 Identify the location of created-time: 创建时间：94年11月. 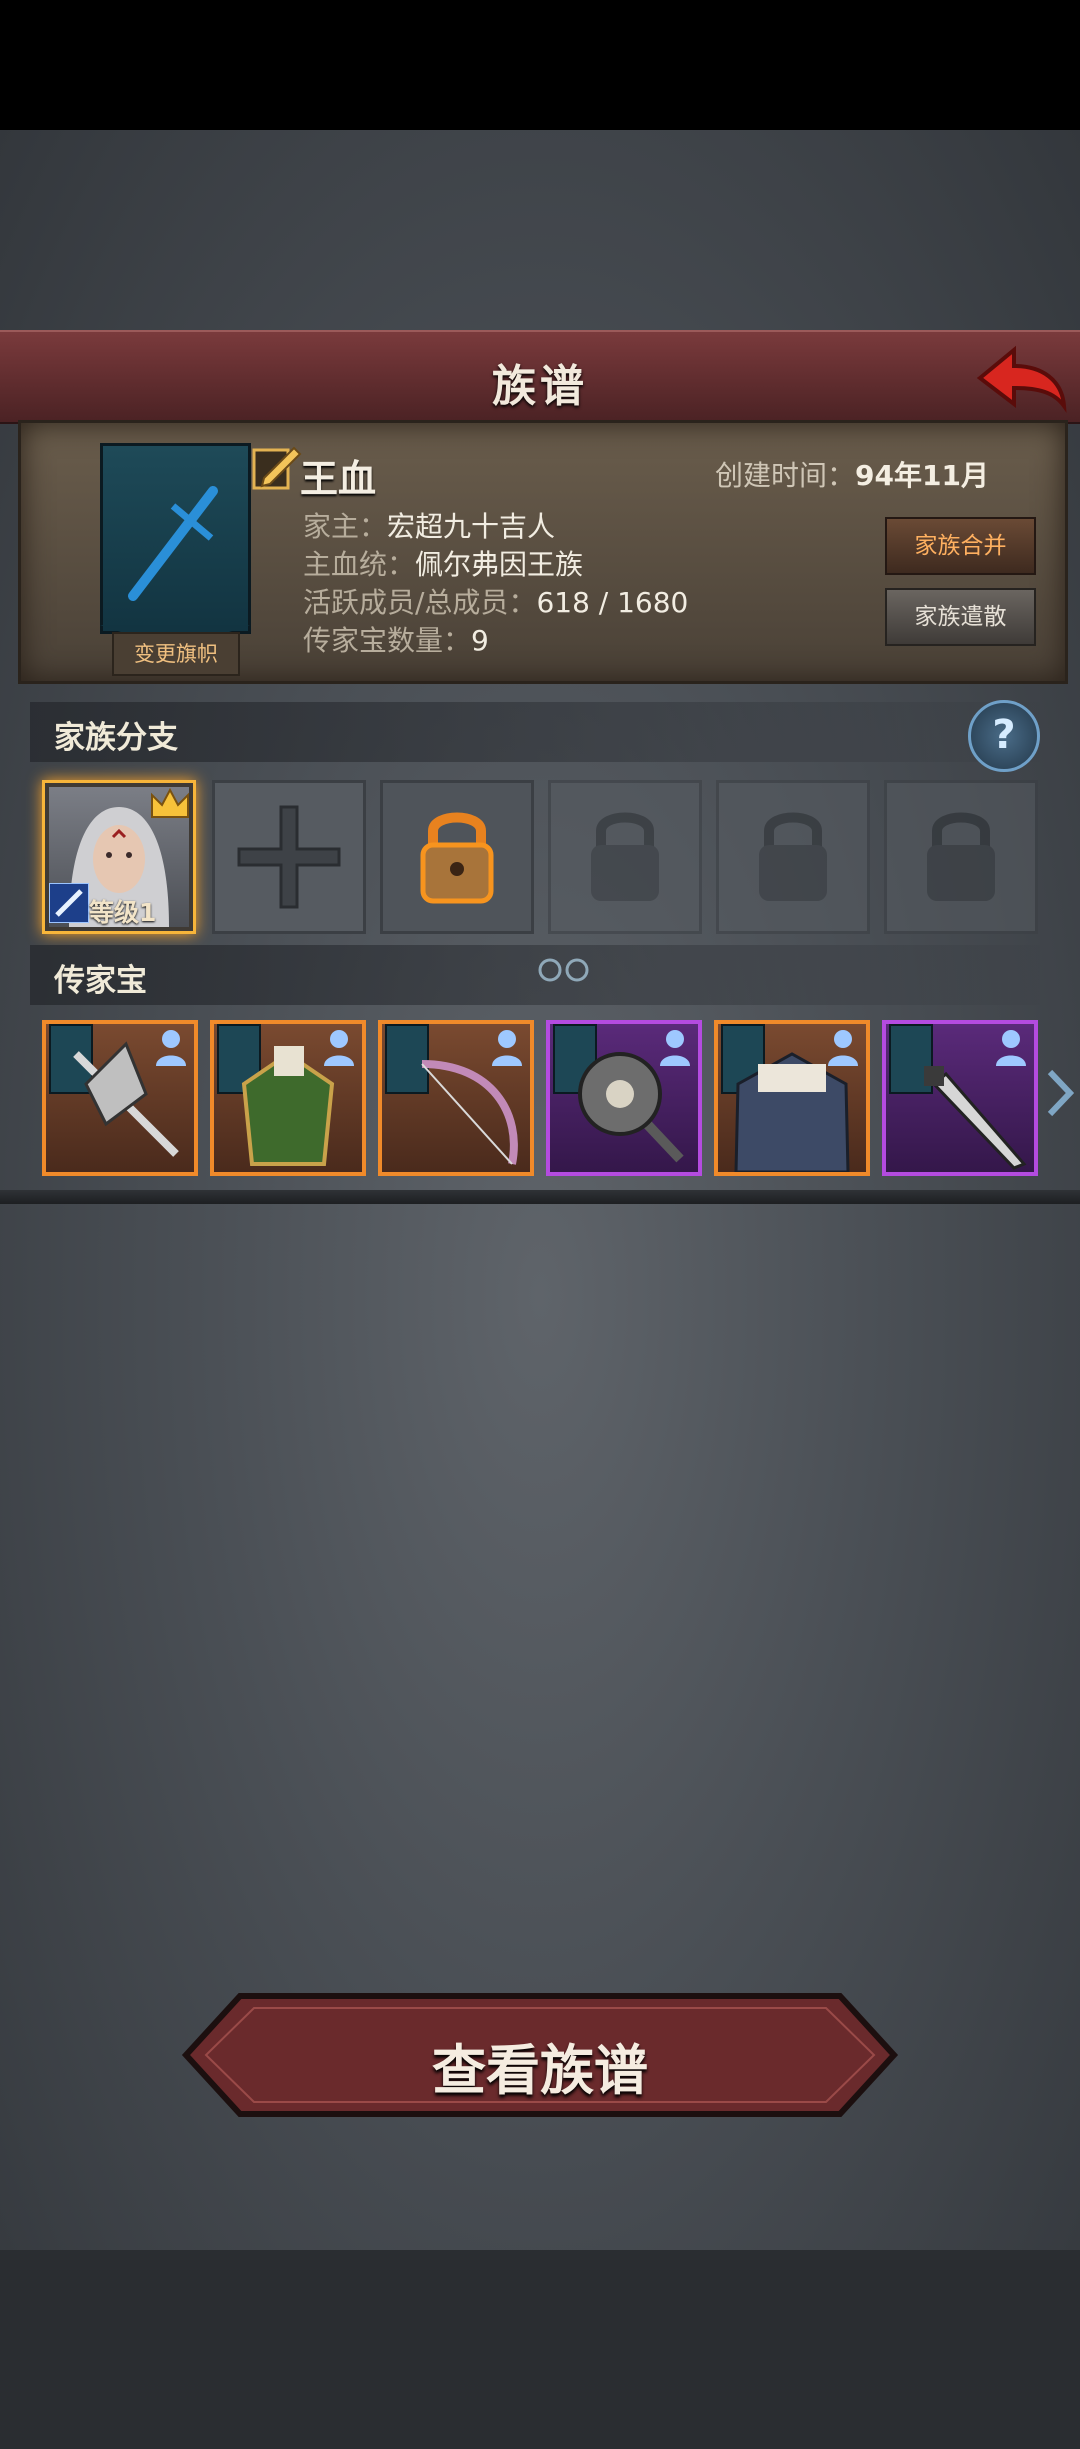
(852, 475).